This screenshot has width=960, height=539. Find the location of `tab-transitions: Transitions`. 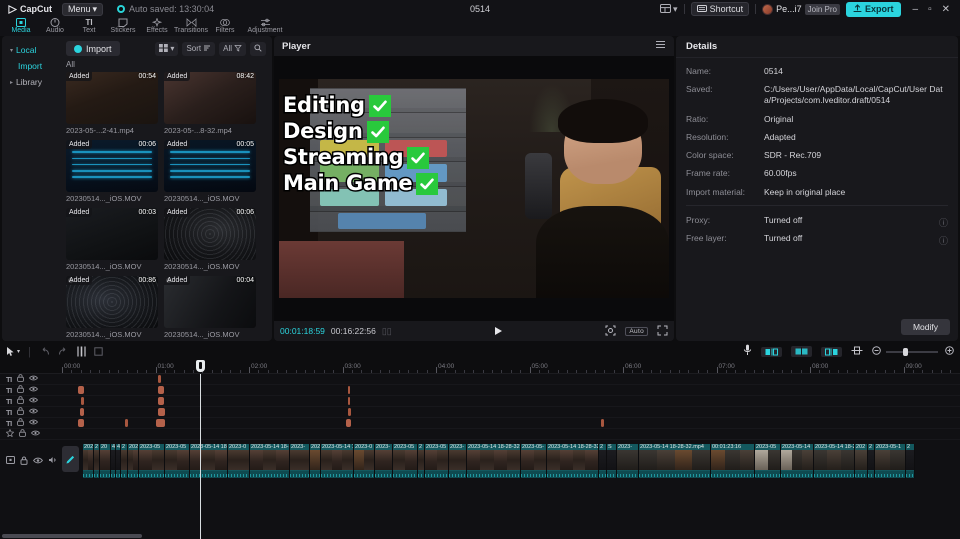

tab-transitions: Transitions is located at coordinates (191, 26).